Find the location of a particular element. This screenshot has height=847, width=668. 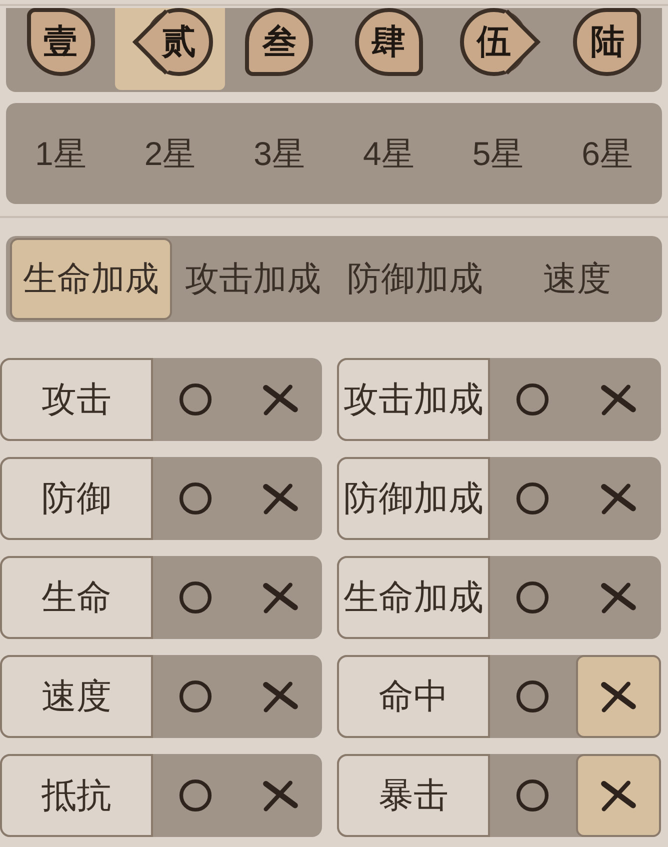

star-level-button: 2星 is located at coordinates (170, 153).